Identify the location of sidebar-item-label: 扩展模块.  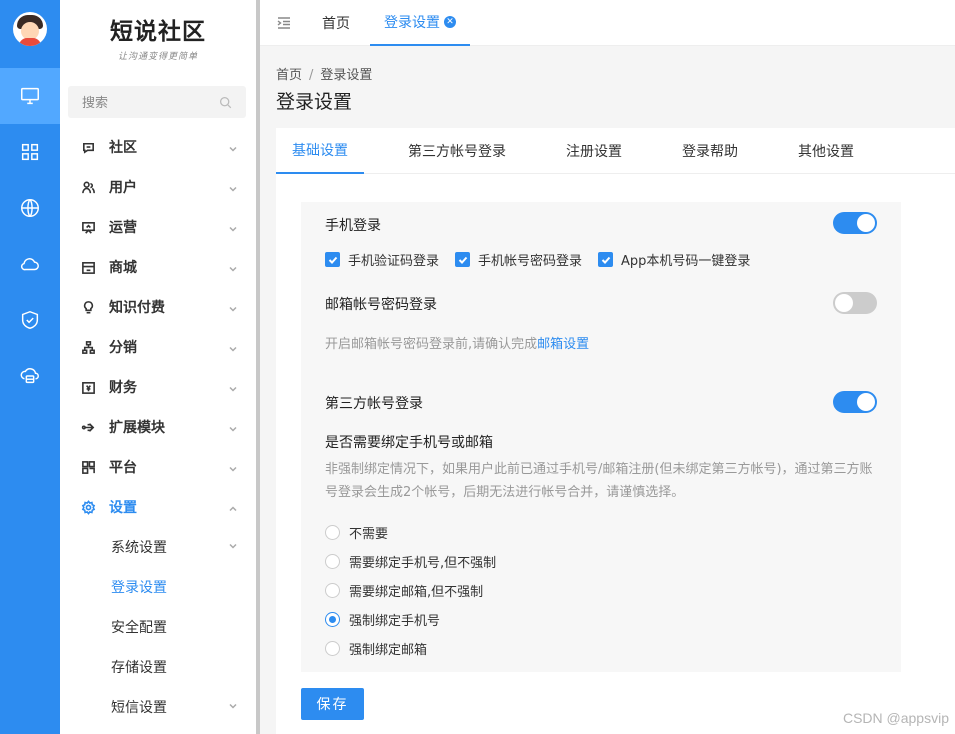
(137, 428).